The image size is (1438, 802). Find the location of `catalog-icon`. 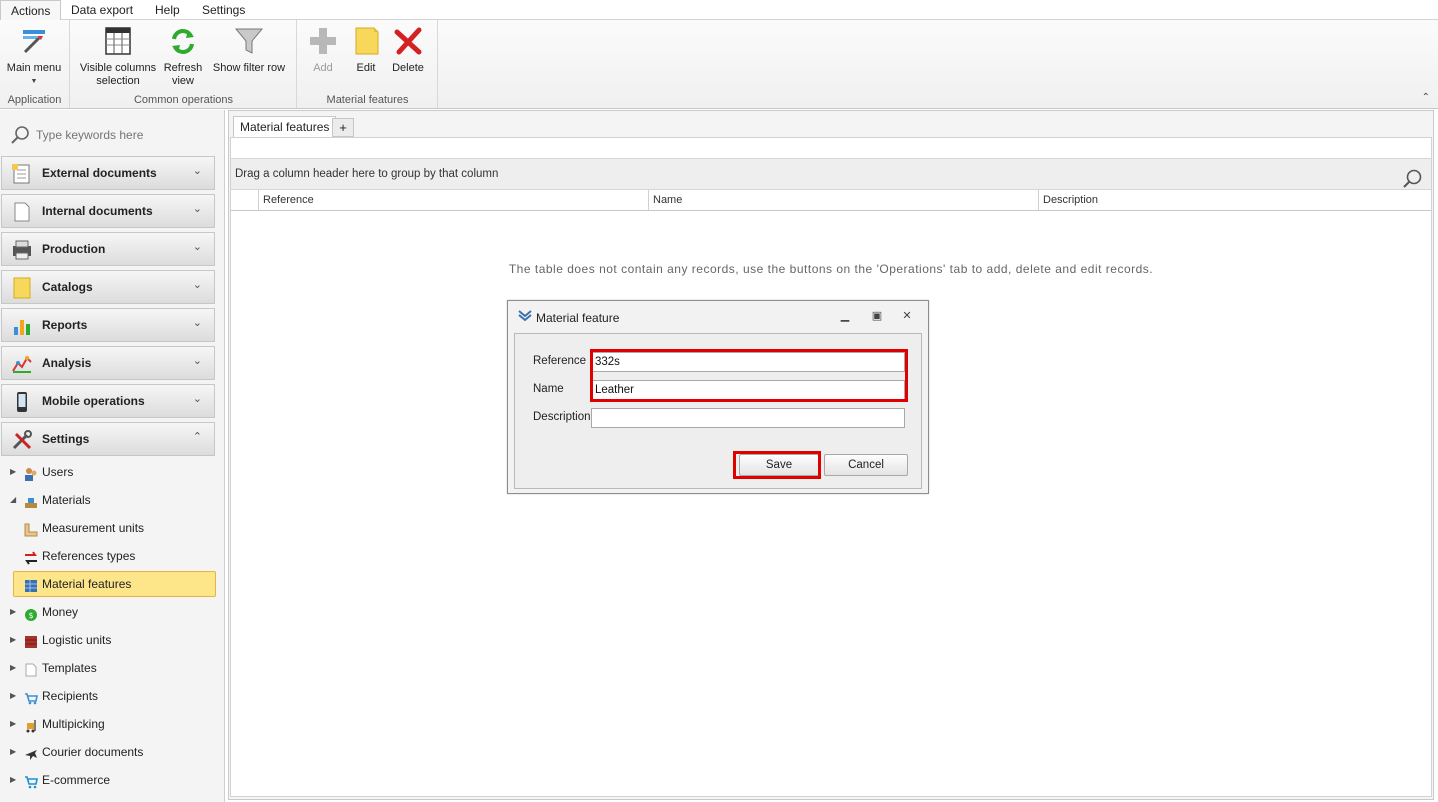

catalog-icon is located at coordinates (22, 288).